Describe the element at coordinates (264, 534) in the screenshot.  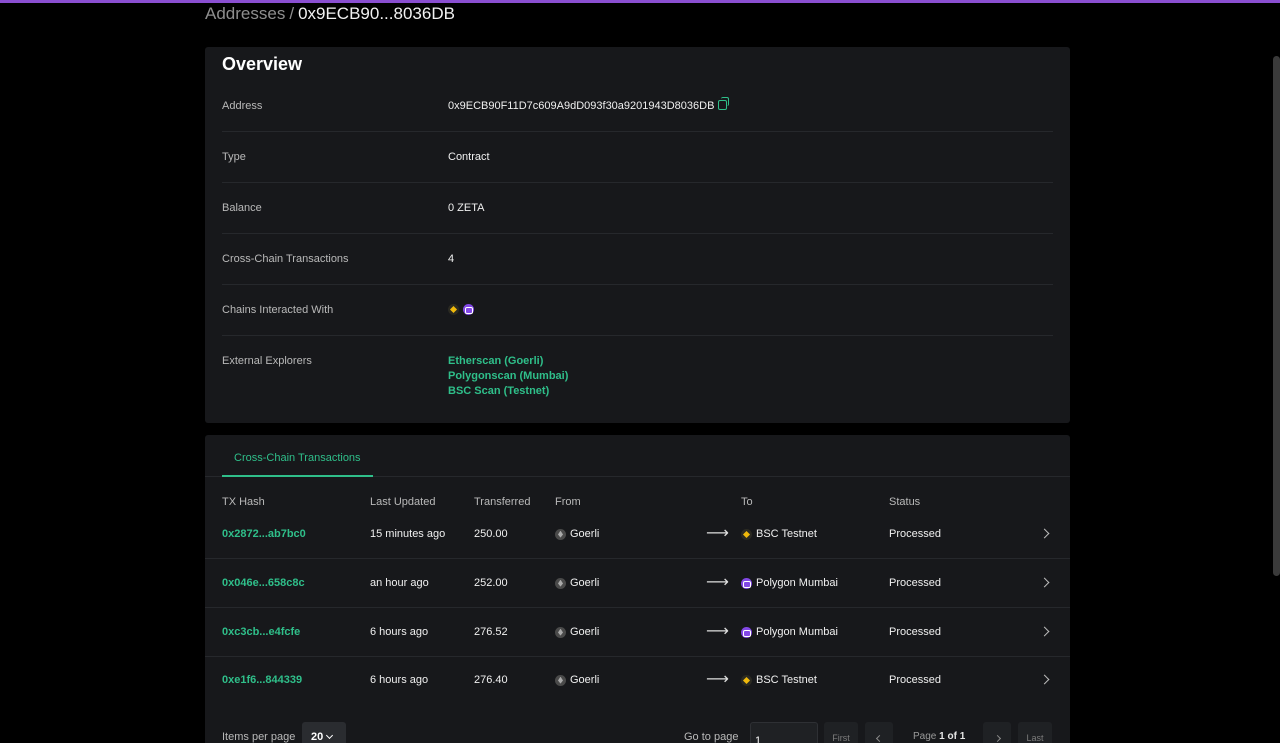
I see `tx-hash-link: 0x2872...ab7bc0` at that location.